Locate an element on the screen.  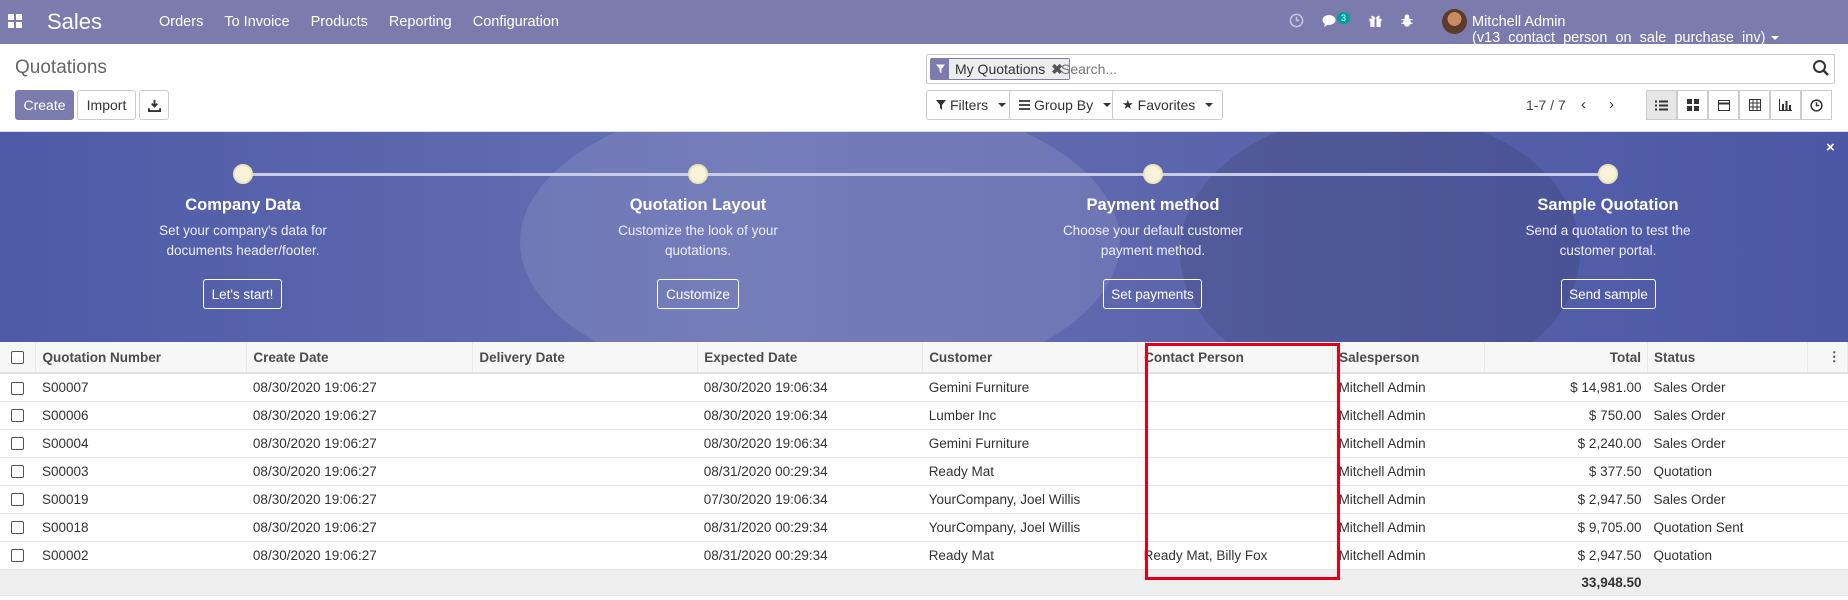
menu-reporting: Reporting is located at coordinates (420, 22).